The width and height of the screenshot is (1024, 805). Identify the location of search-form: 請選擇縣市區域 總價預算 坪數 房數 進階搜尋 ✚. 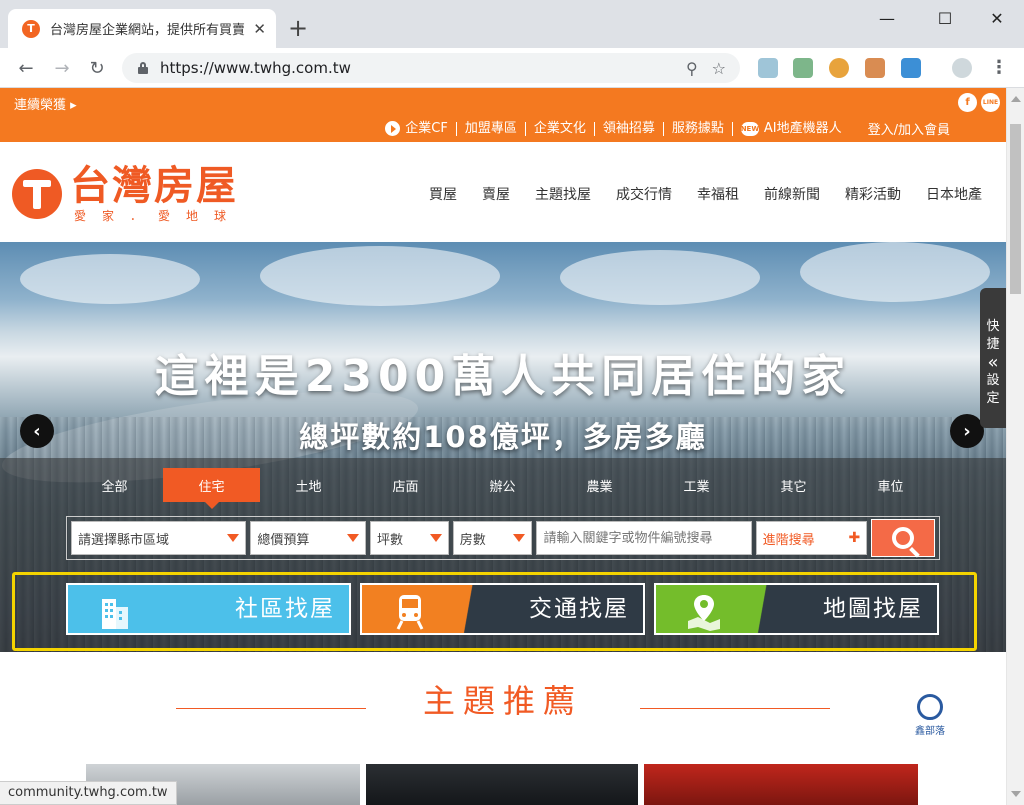
(503, 538).